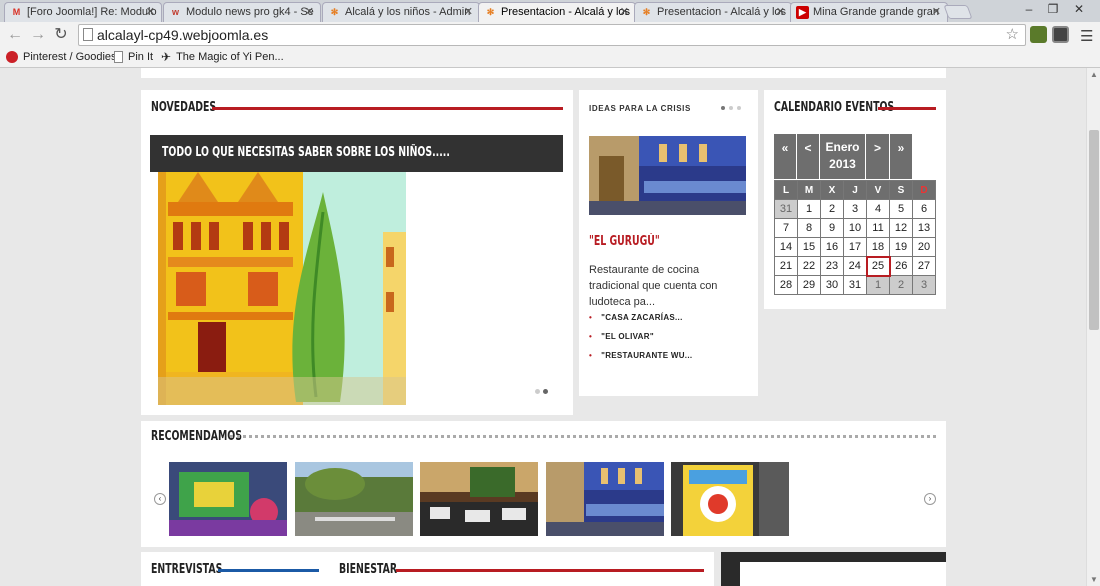 The height and width of the screenshot is (586, 1100). I want to click on browser-tab: w Modulo news pro gk4 - Se ✕, so click(242, 12).